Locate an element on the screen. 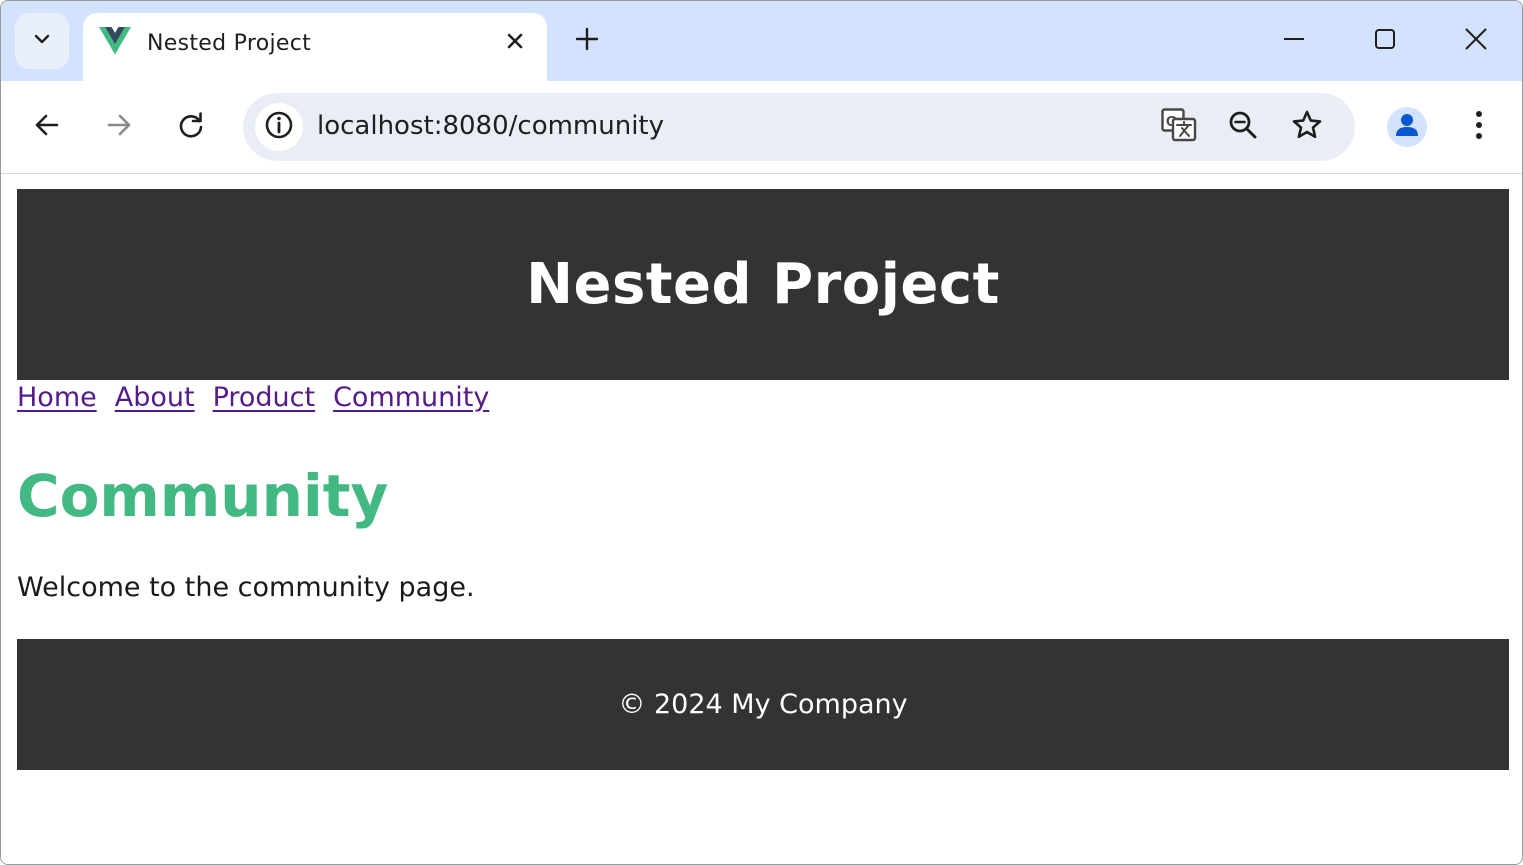  plus-icon is located at coordinates (587, 41).